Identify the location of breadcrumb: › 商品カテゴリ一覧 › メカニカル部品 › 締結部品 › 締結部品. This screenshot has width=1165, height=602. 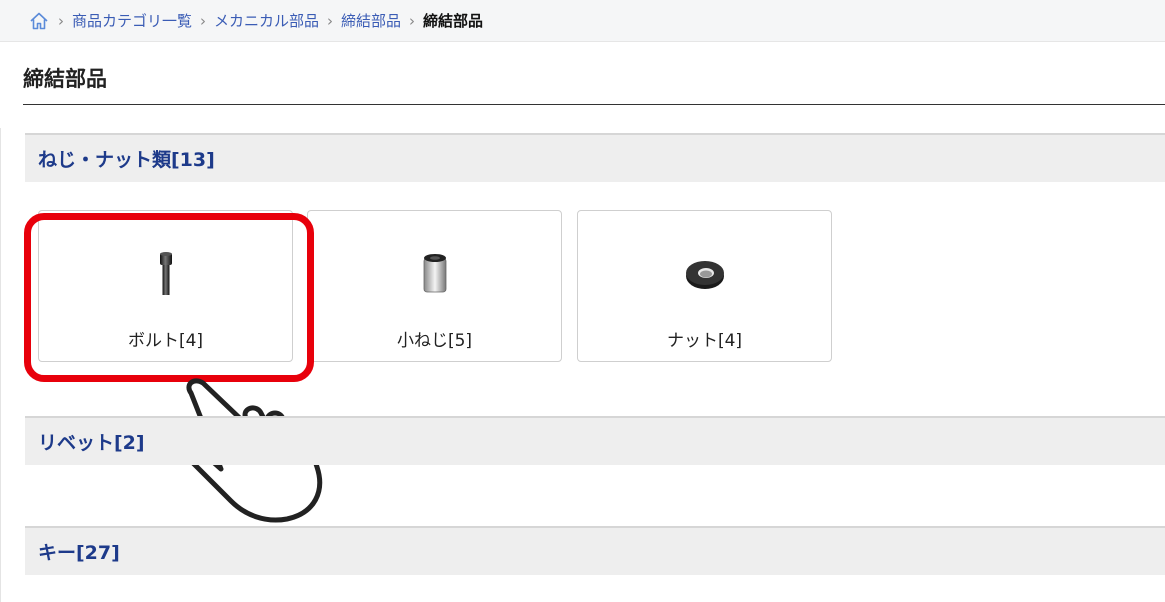
(582, 21).